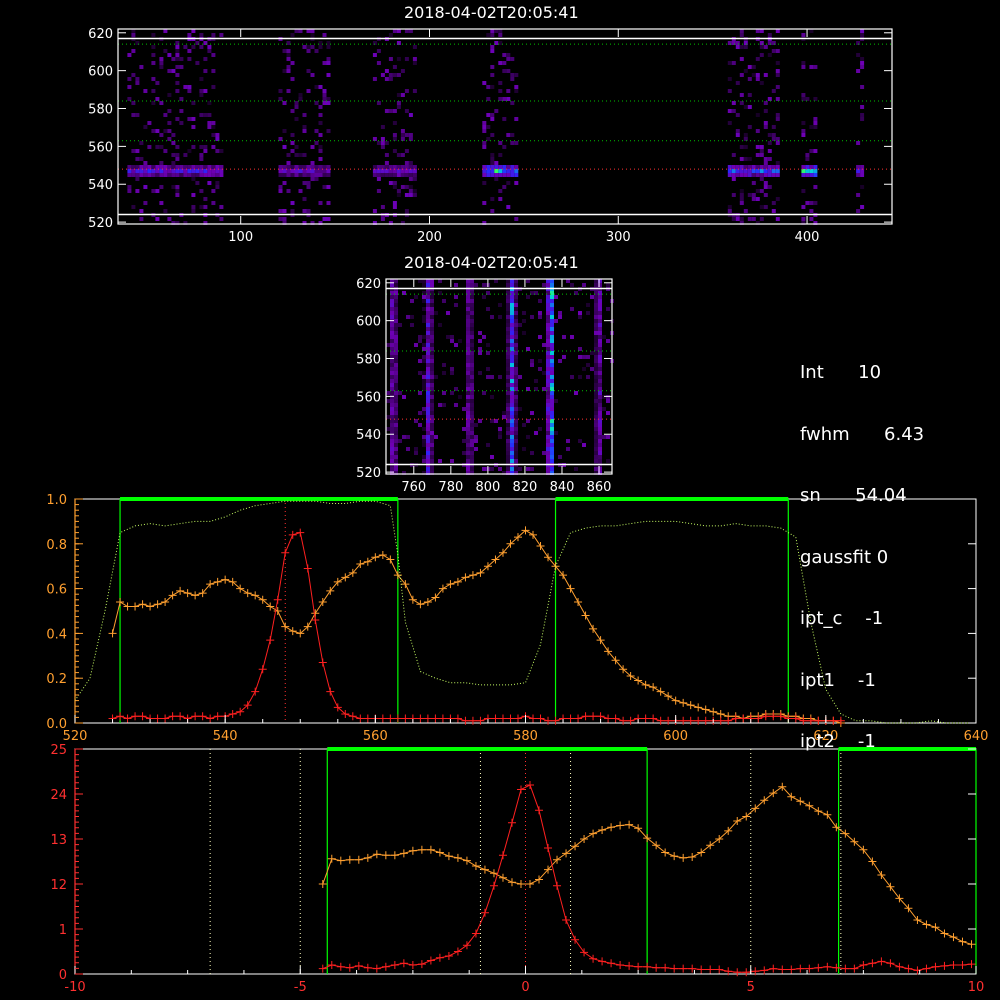 The image size is (1000, 1000). Describe the element at coordinates (368, 284) in the screenshot. I see `y-tick-label: 620` at that location.